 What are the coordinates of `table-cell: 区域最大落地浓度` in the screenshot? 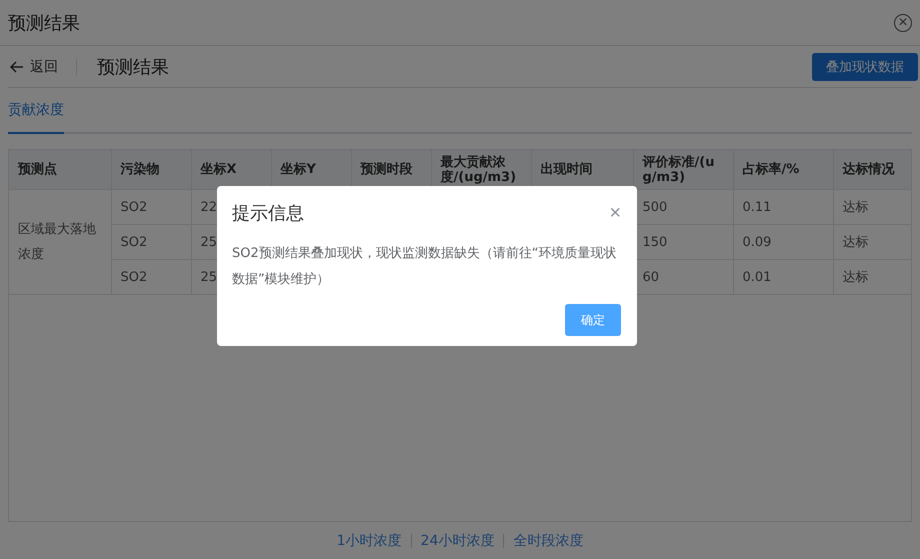 It's located at (60, 242).